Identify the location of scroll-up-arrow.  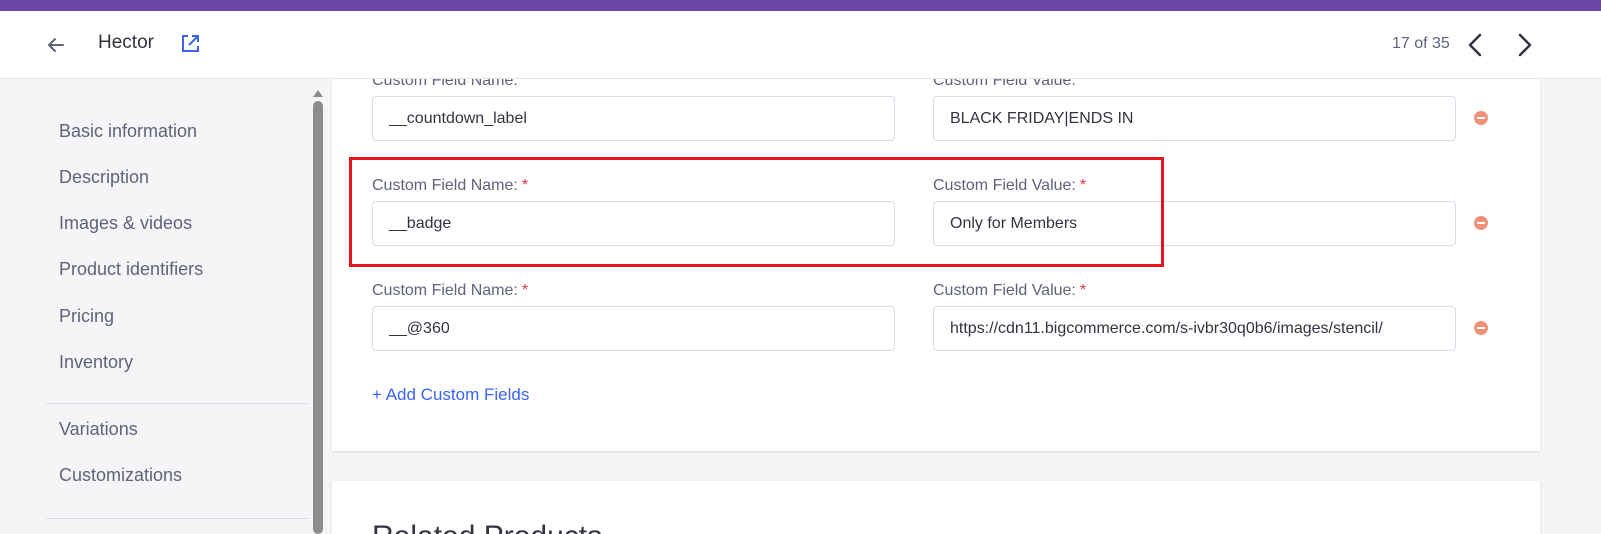
(318, 91).